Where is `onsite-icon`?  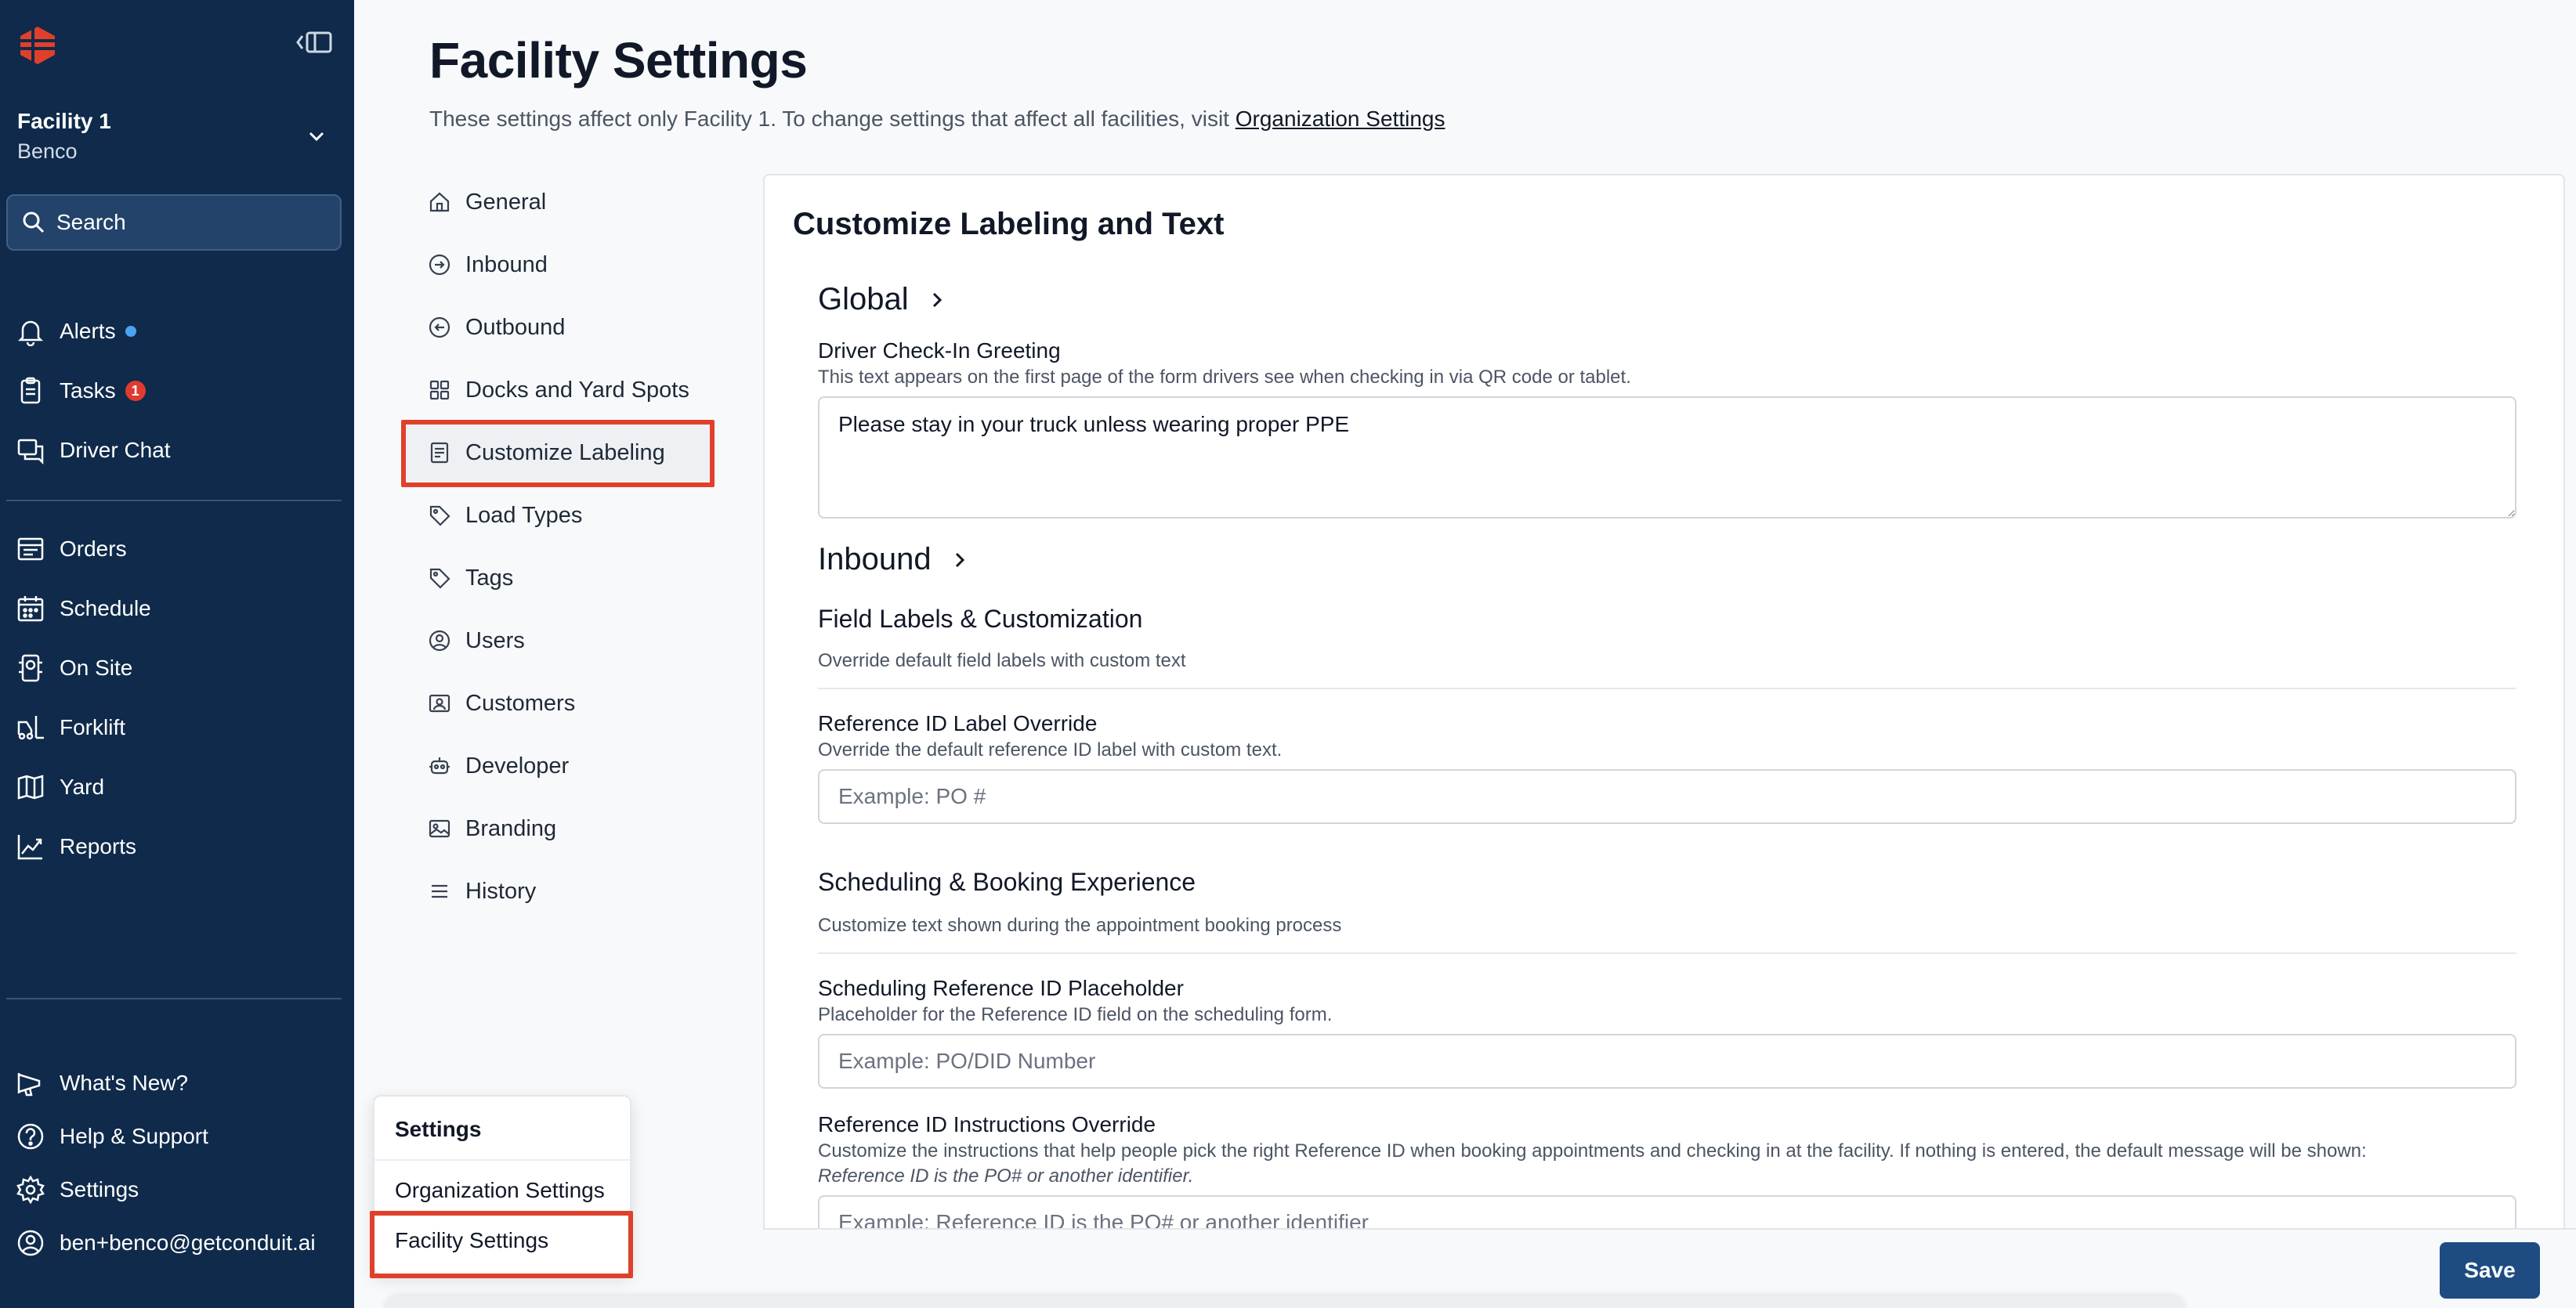 onsite-icon is located at coordinates (30, 668).